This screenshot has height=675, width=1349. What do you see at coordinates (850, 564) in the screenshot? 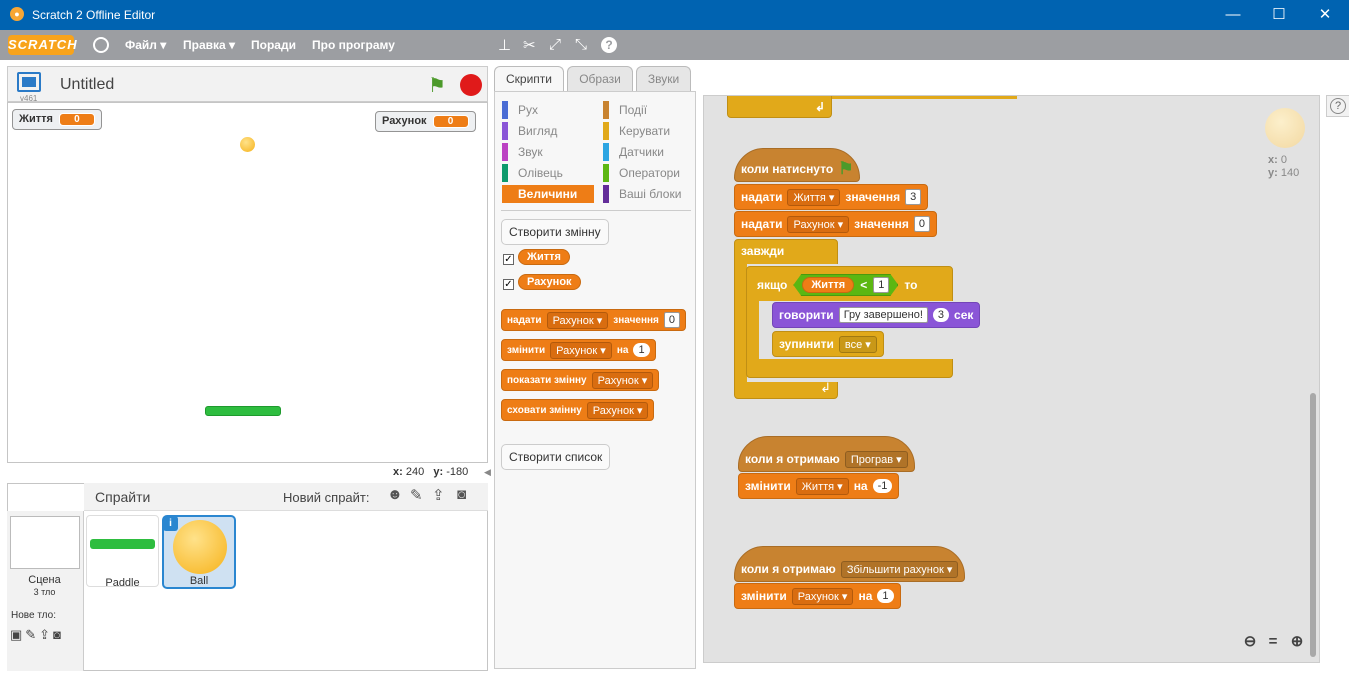
I see `hat-when-i-receive-score: коли я отримаю Збільшити рахунок` at bounding box center [850, 564].